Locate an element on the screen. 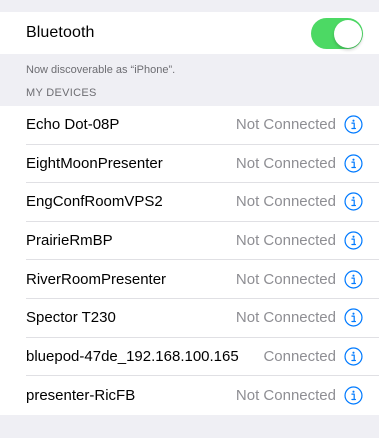 Image resolution: width=379 pixels, height=438 pixels. device-name: bluepod-47de_192.168.100.165 is located at coordinates (132, 356).